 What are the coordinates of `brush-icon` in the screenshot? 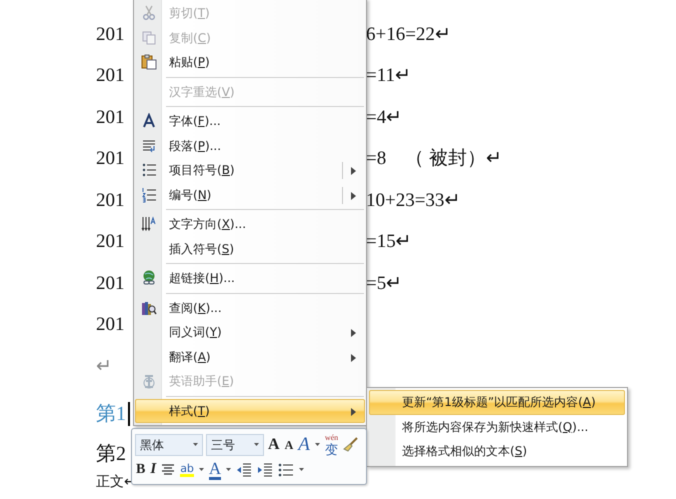 It's located at (351, 444).